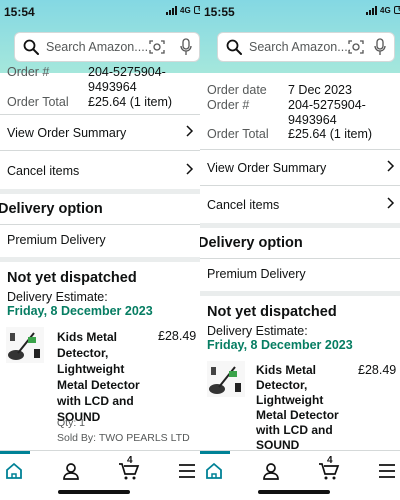 The width and height of the screenshot is (400, 500). I want to click on status-bar: 15:55 4G 6, so click(300, 13).